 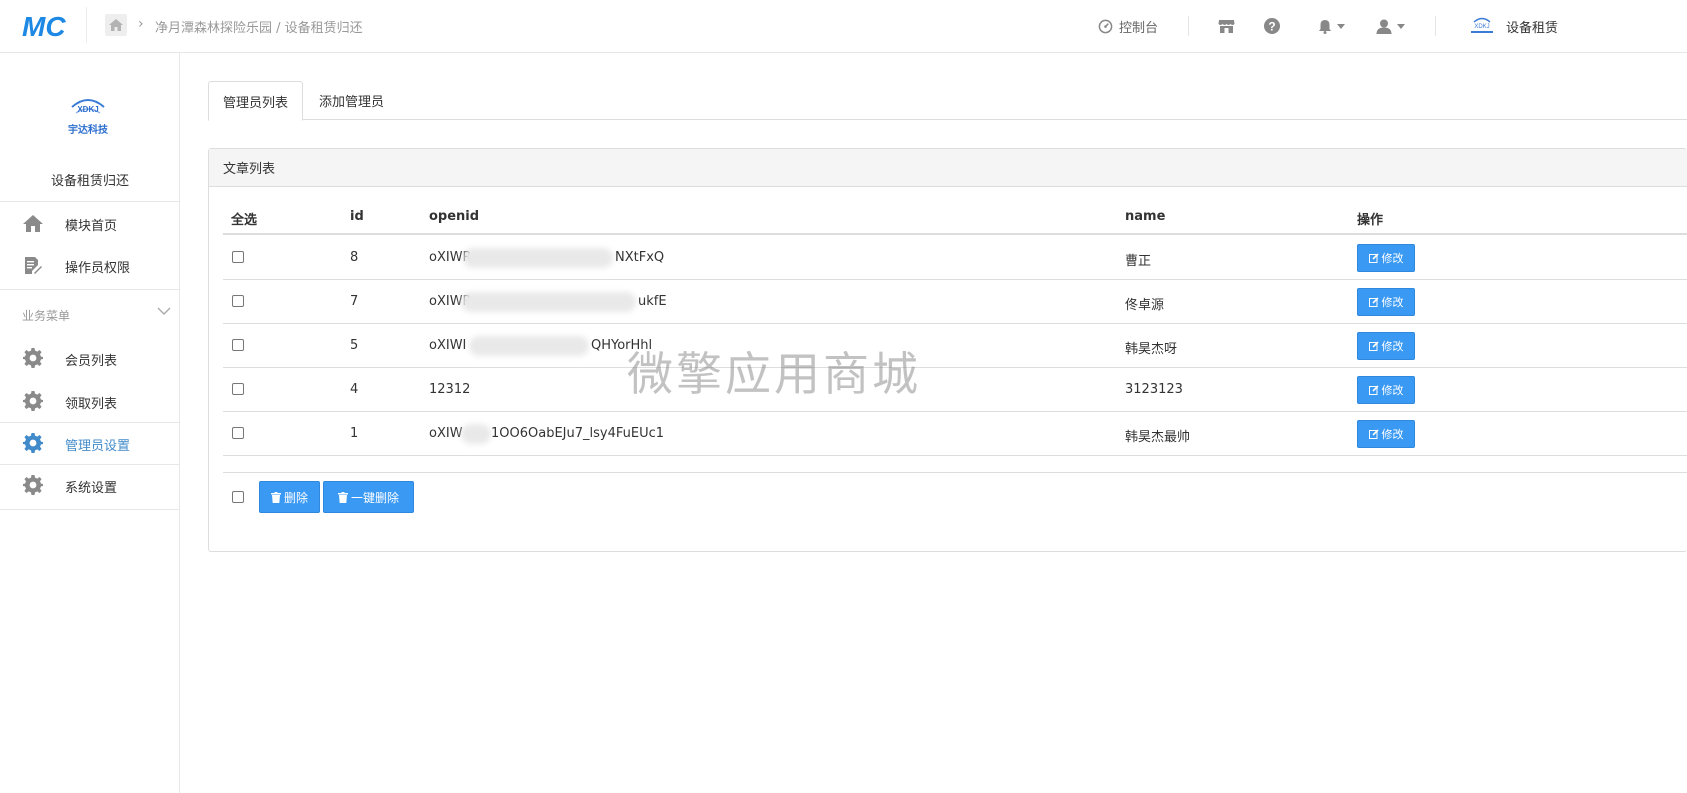 I want to click on sidebar-item-label: 操作员权限, so click(x=98, y=268).